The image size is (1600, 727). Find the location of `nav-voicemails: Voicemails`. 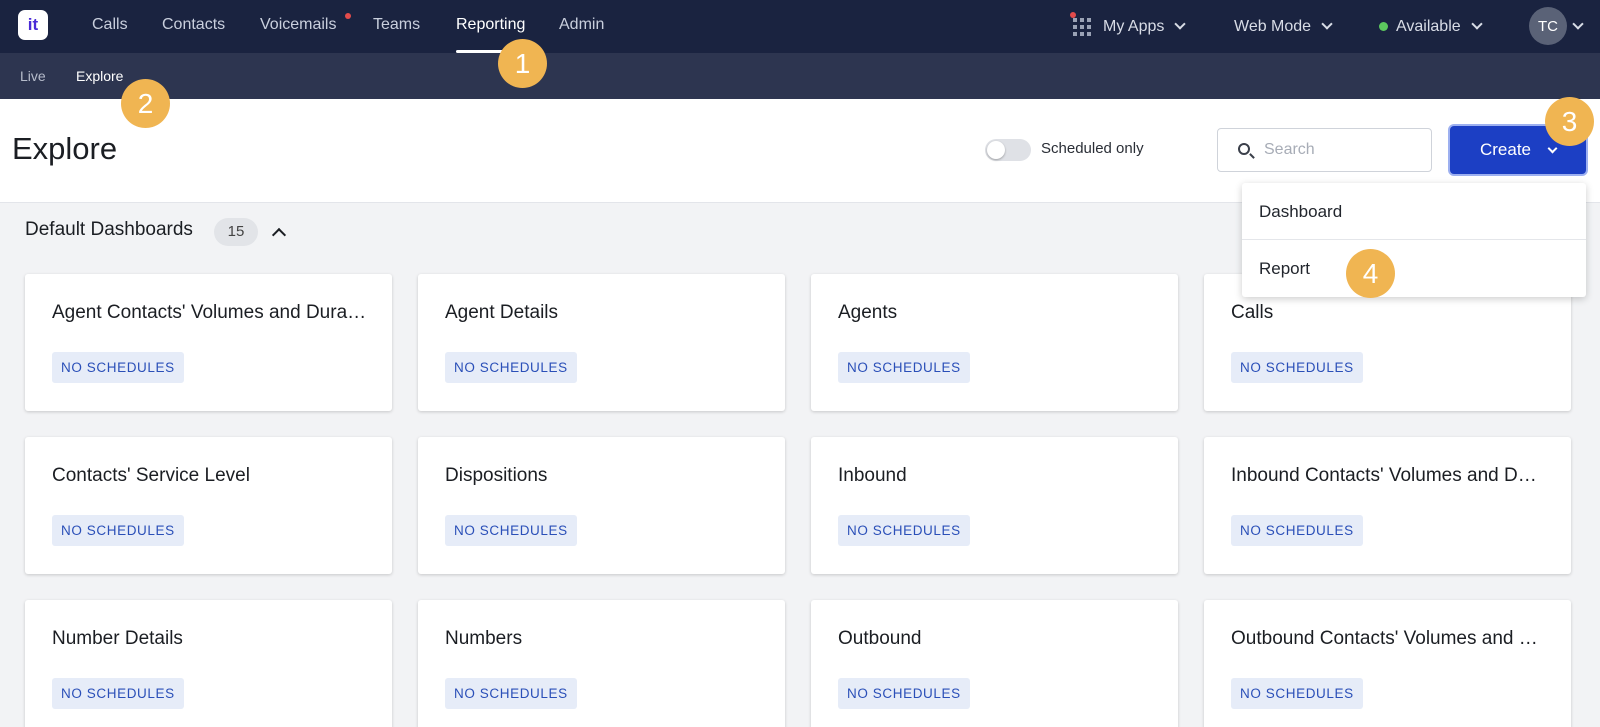

nav-voicemails: Voicemails is located at coordinates (298, 26).